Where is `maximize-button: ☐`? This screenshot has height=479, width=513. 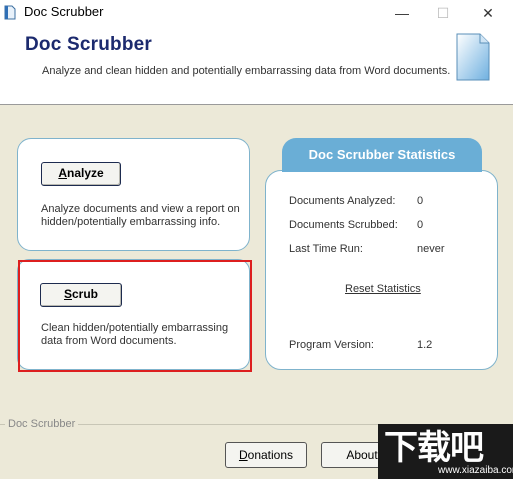 maximize-button: ☐ is located at coordinates (443, 13).